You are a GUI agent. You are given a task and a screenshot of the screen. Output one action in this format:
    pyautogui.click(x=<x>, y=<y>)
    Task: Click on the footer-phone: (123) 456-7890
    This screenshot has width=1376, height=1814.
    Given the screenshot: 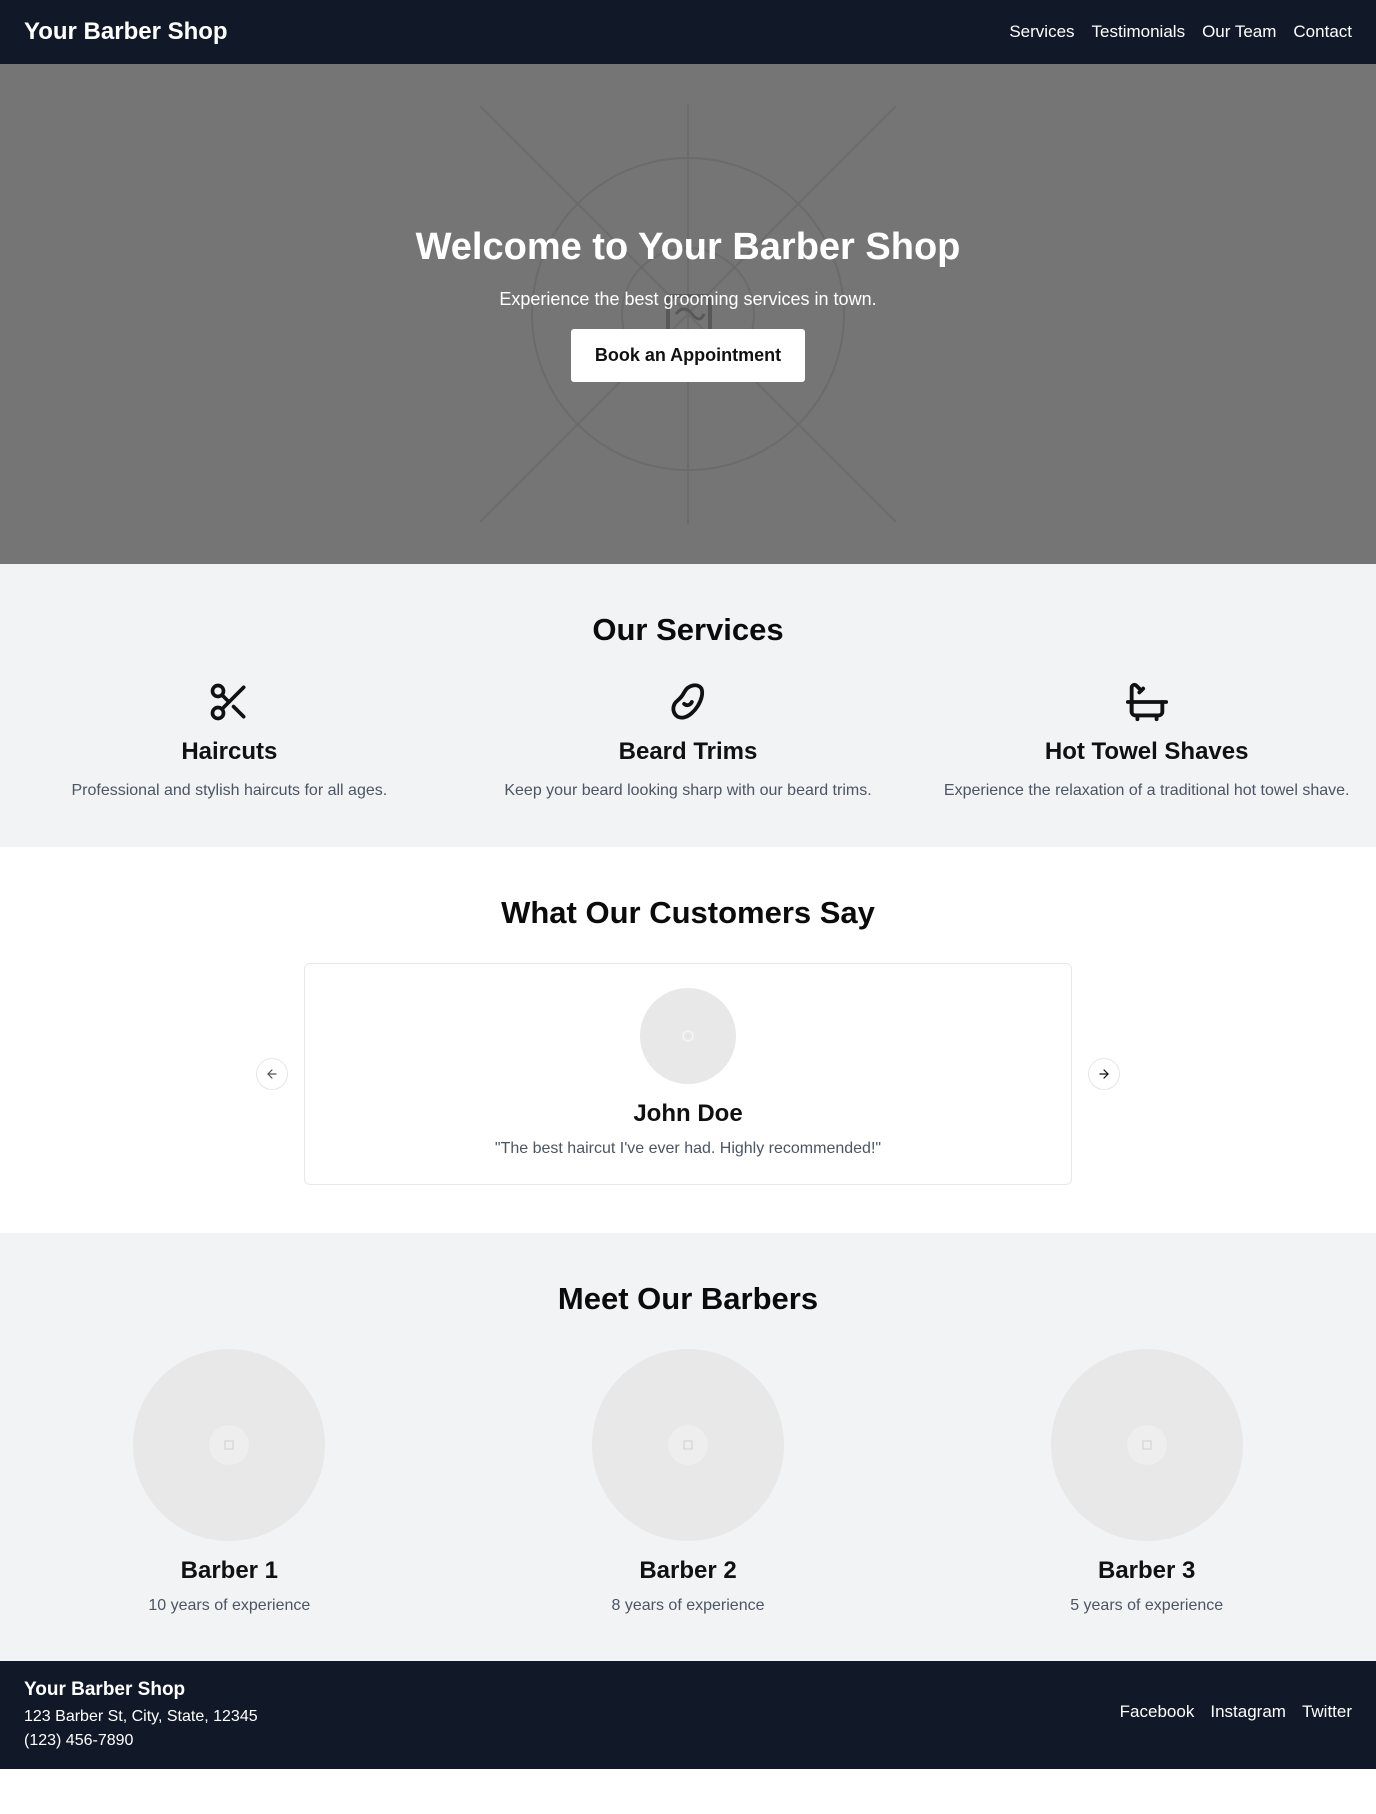 What is the action you would take?
    pyautogui.click(x=79, y=1740)
    